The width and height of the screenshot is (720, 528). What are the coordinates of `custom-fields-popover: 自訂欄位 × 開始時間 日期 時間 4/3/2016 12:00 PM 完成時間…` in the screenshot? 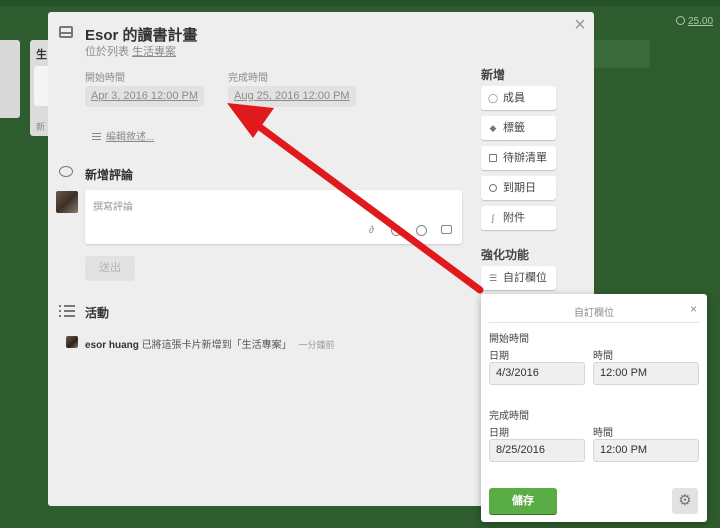 It's located at (594, 408).